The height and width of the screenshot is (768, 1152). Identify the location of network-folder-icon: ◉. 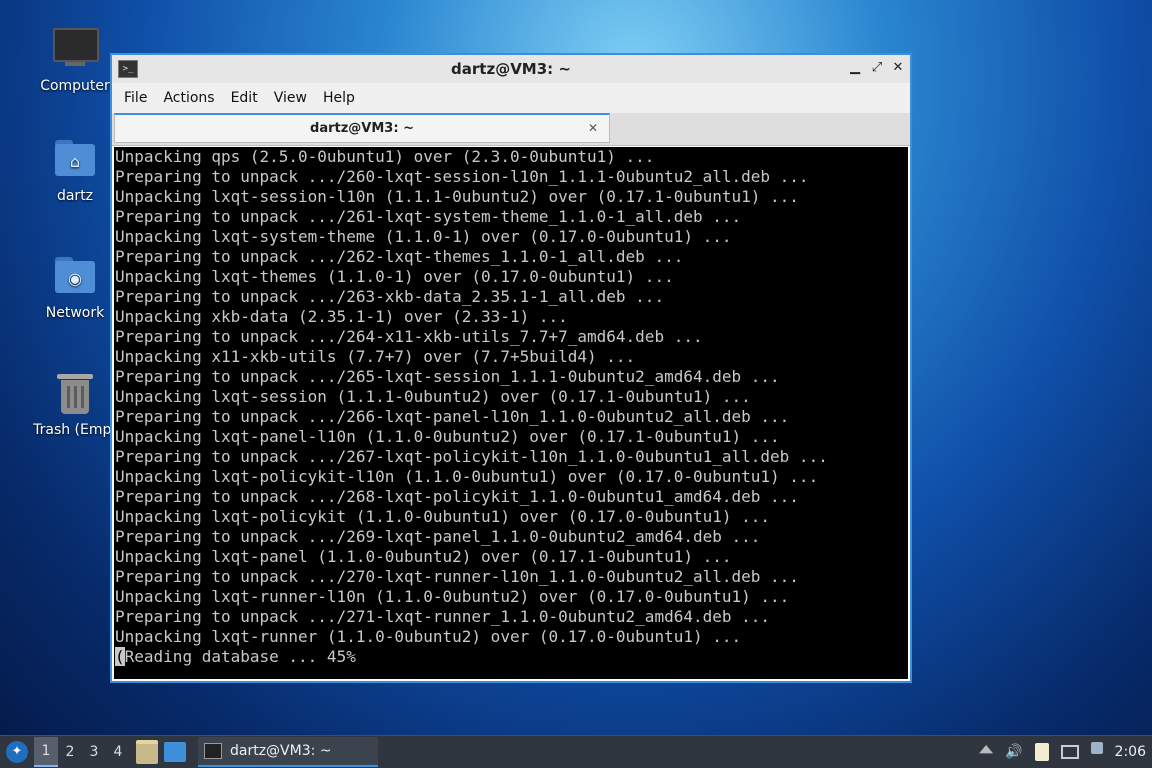
(75, 277).